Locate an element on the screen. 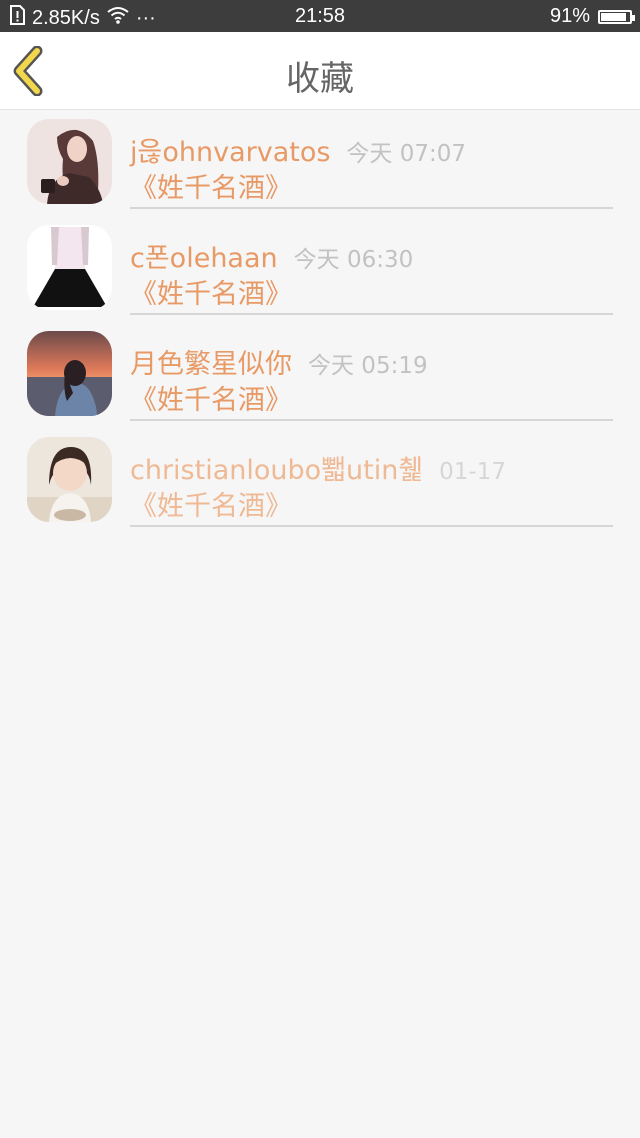 This screenshot has height=1138, width=640. status-bar: 2.85K/s ··· 21:58 91% is located at coordinates (320, 16).